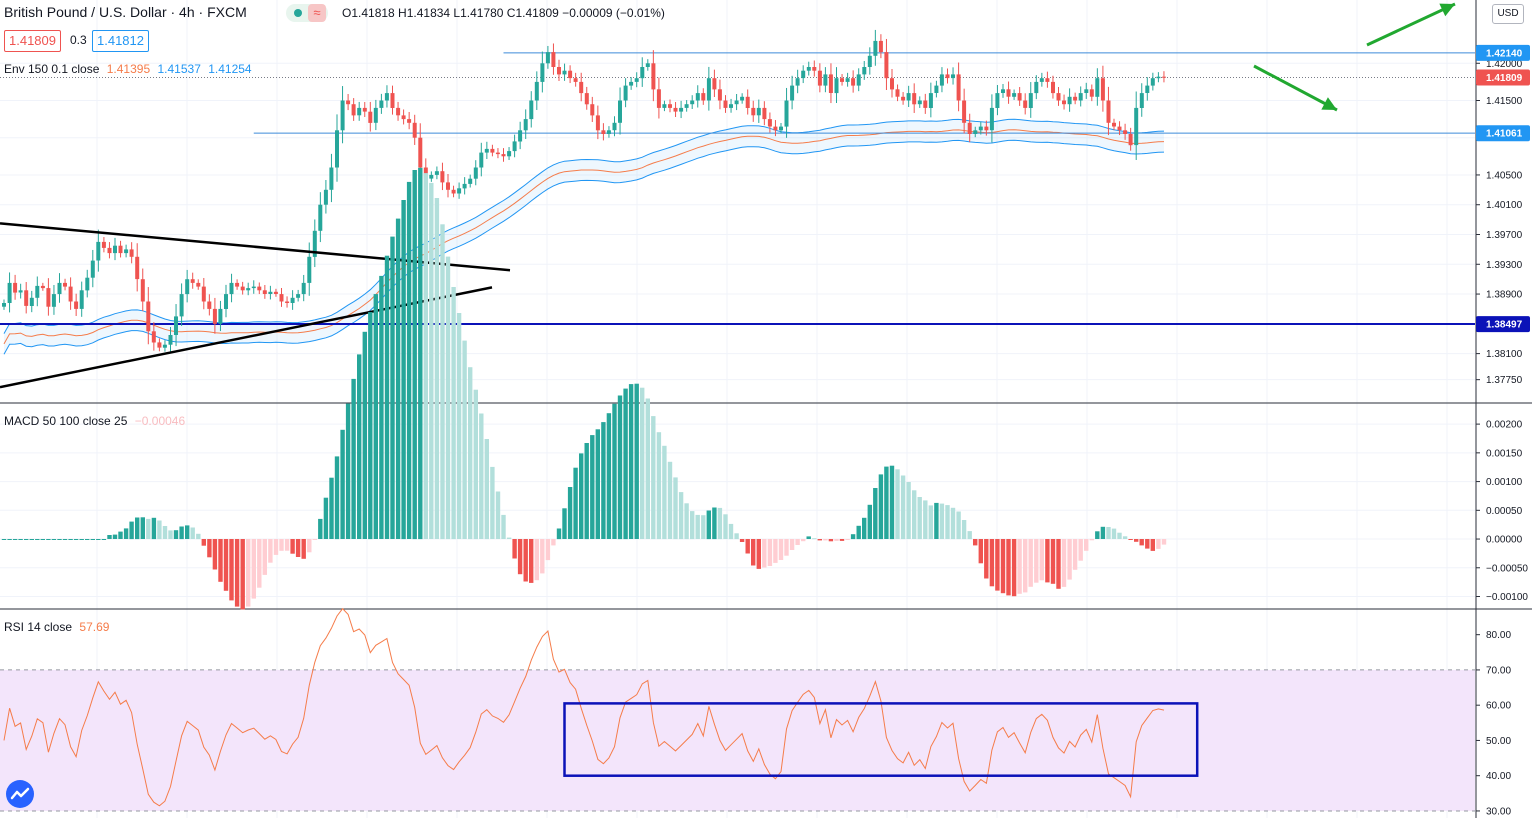  Describe the element at coordinates (1504, 380) in the screenshot. I see `price-tick-label: 1.37750` at that location.